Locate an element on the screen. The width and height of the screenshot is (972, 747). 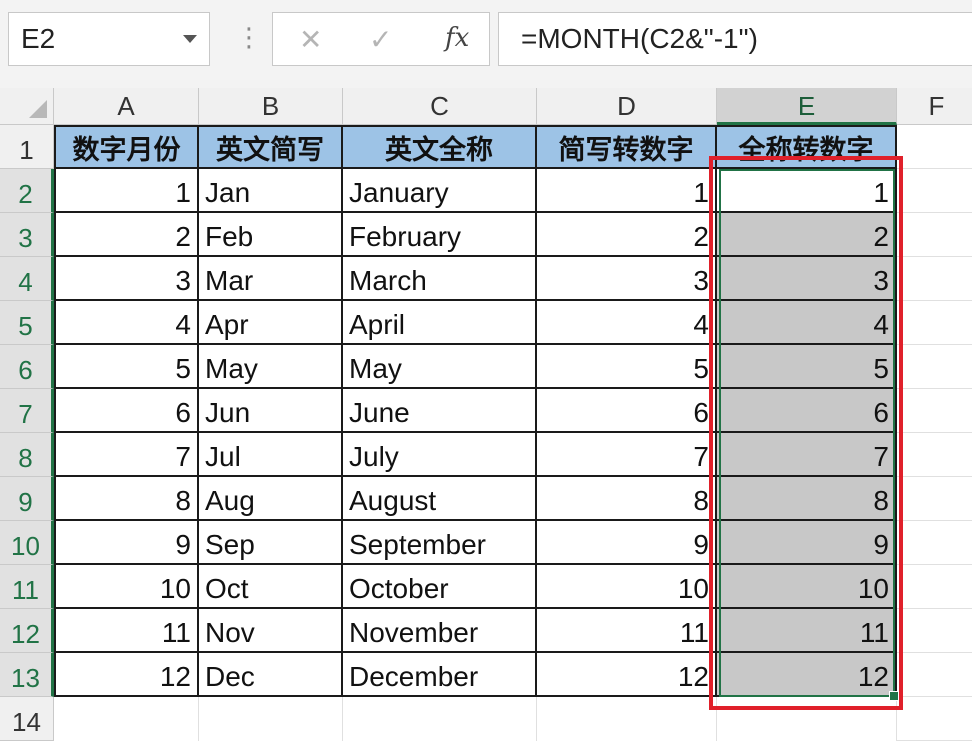
cancel-icon: ✕ is located at coordinates (310, 39).